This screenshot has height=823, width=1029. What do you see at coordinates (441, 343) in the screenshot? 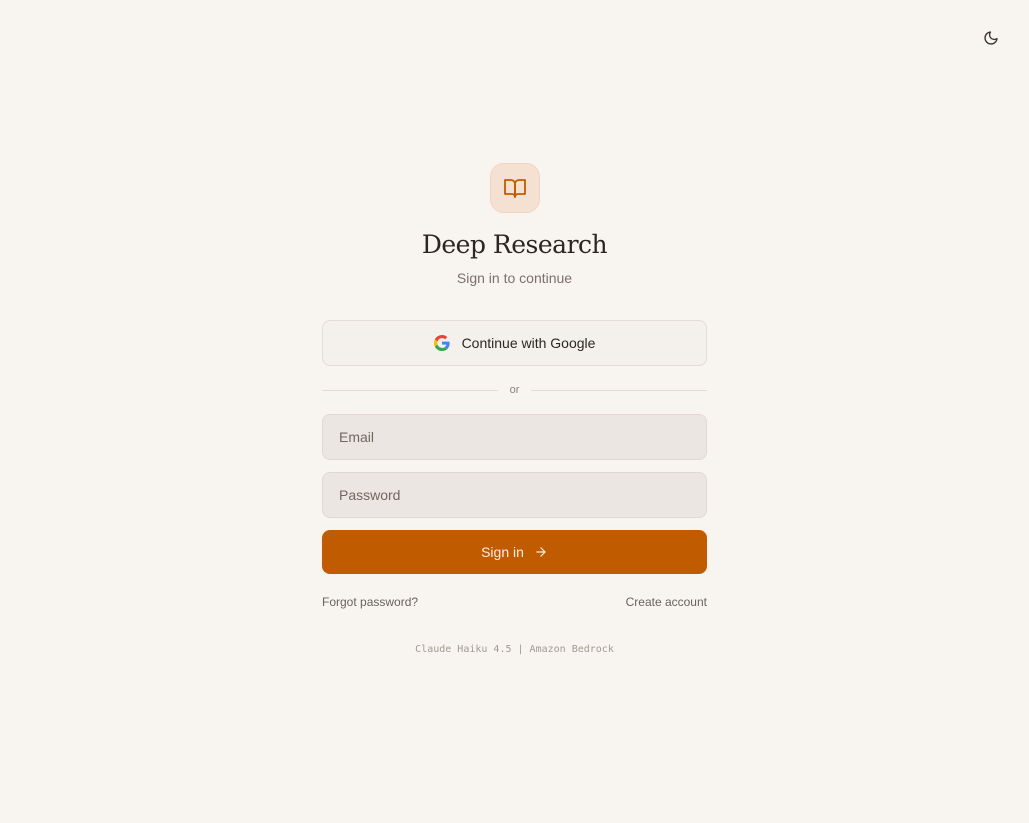
I see `google-g-icon` at bounding box center [441, 343].